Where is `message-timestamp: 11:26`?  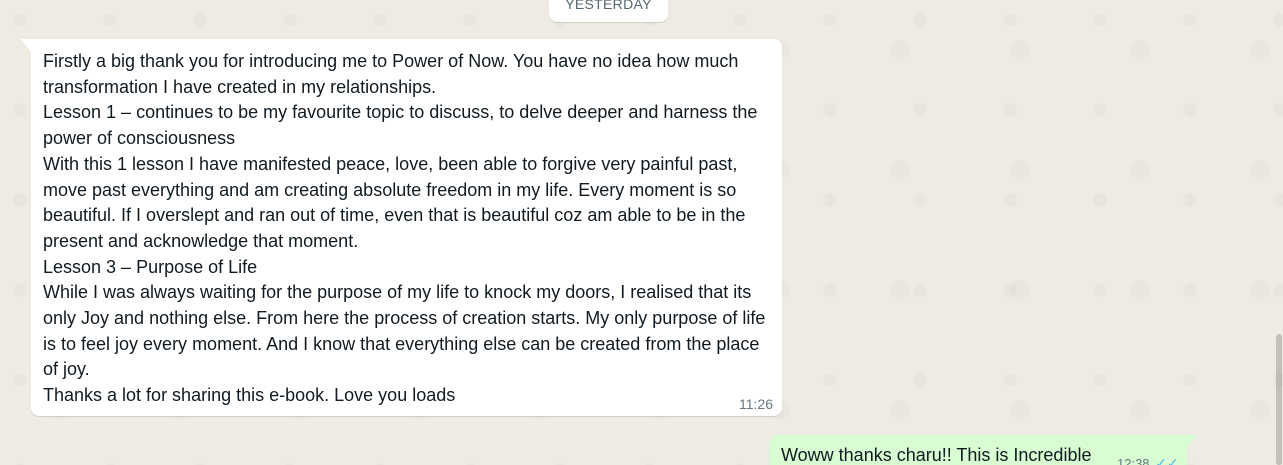 message-timestamp: 11:26 is located at coordinates (756, 404).